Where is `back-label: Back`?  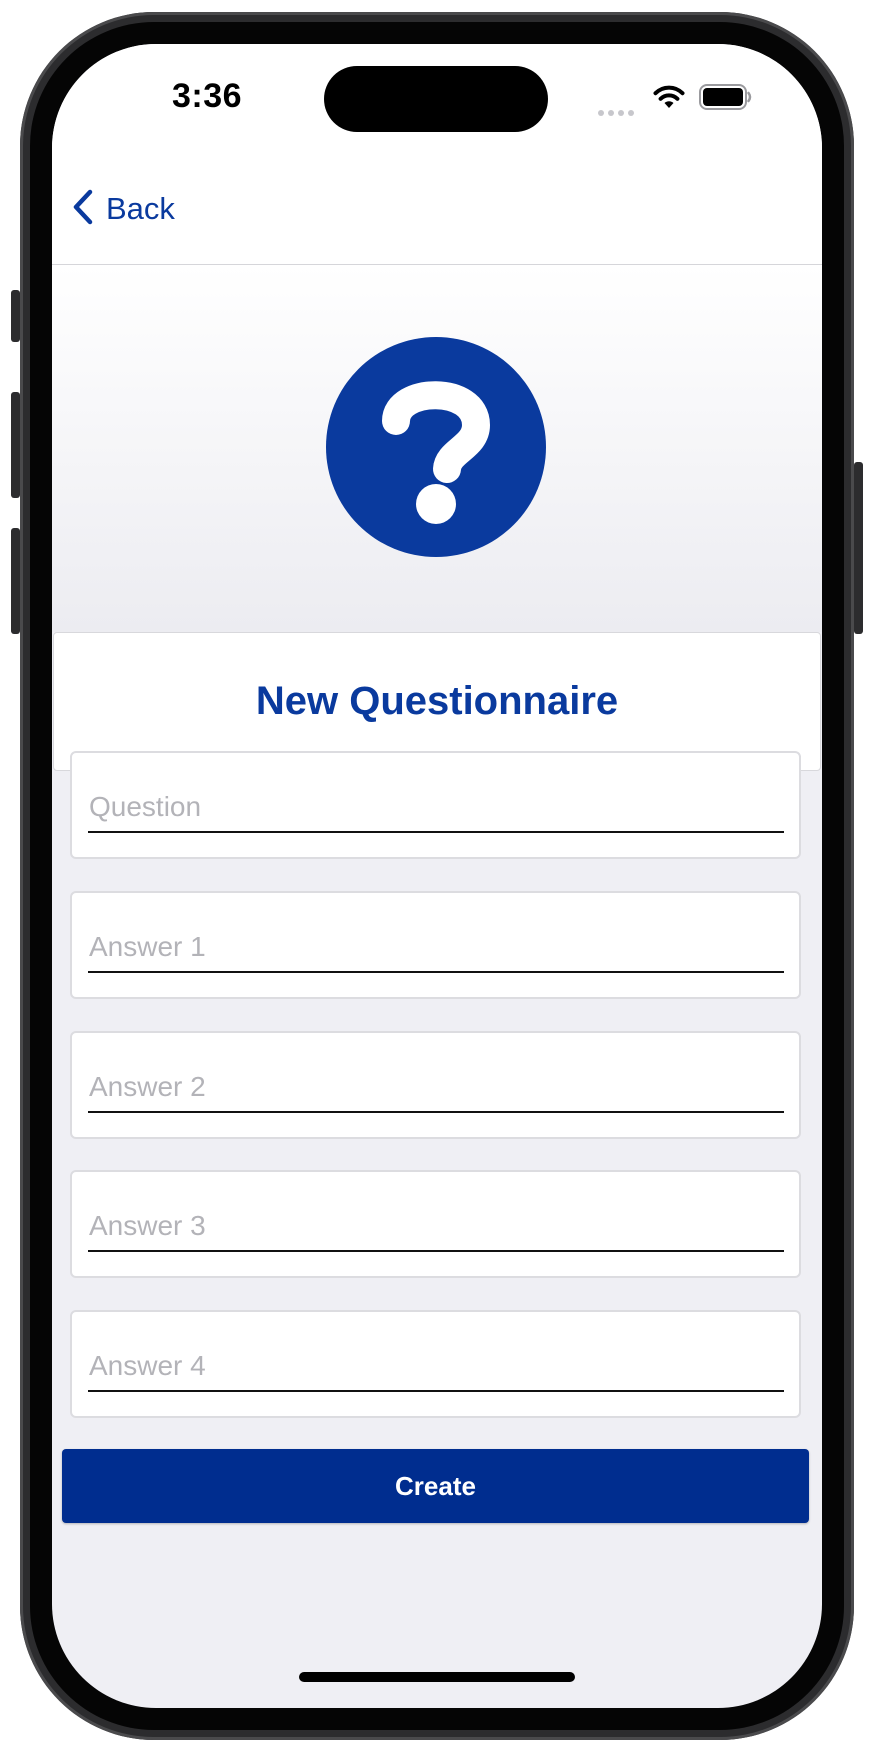
back-label: Back is located at coordinates (140, 208).